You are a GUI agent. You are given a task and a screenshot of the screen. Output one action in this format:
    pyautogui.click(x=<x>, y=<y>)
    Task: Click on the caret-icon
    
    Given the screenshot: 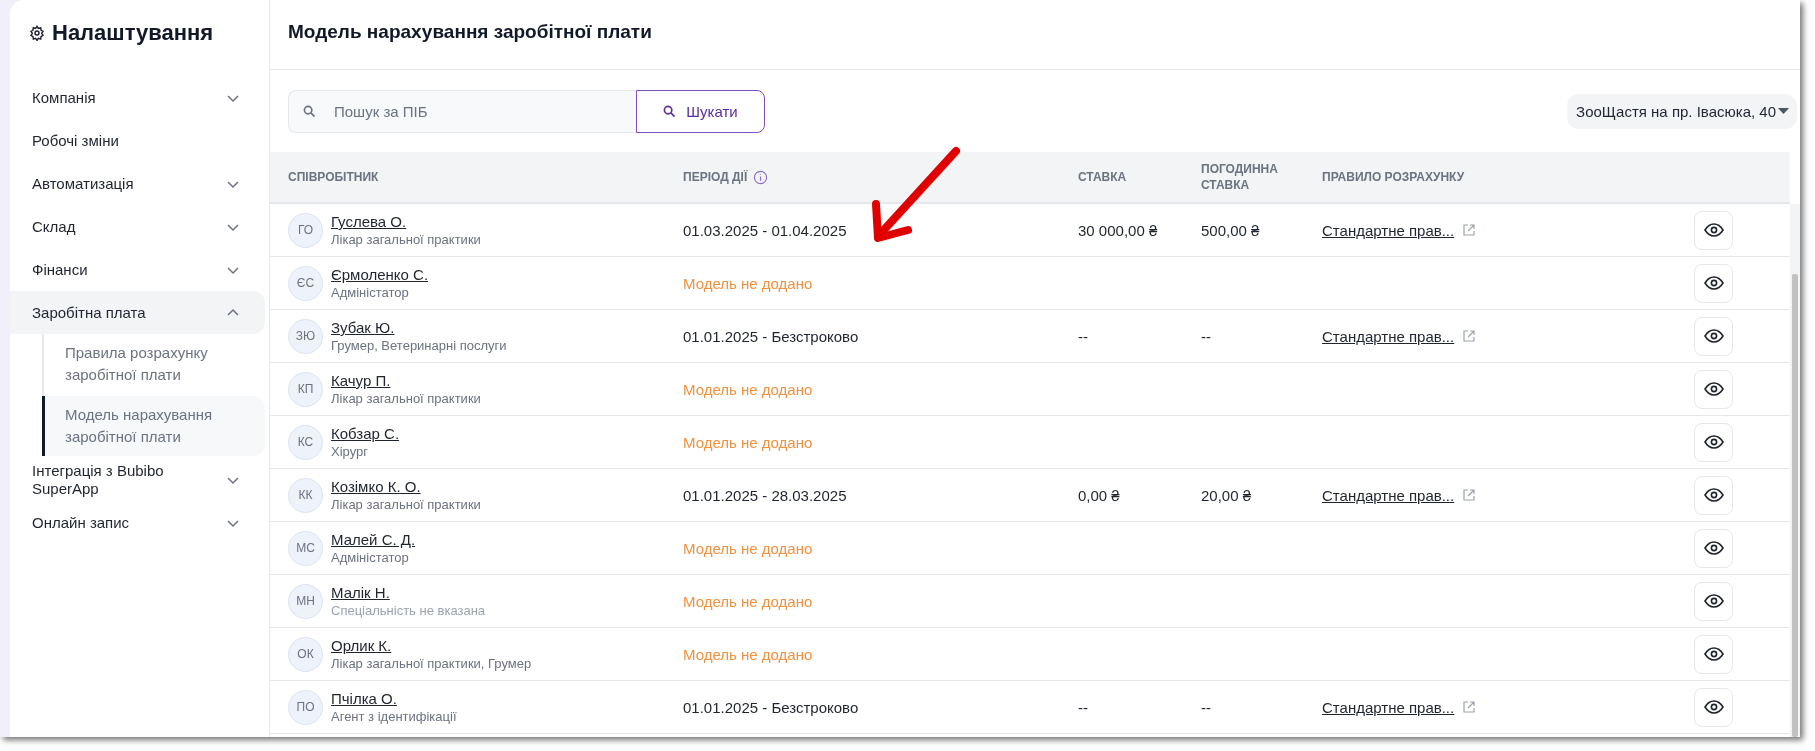 What is the action you would take?
    pyautogui.click(x=1783, y=111)
    